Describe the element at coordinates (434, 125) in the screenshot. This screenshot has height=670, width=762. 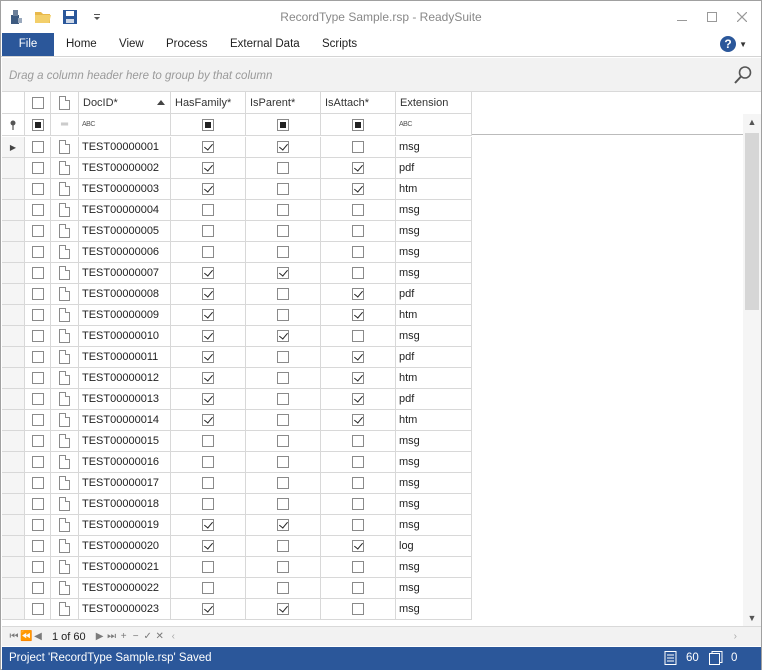
I see `filter-extension: ABC` at that location.